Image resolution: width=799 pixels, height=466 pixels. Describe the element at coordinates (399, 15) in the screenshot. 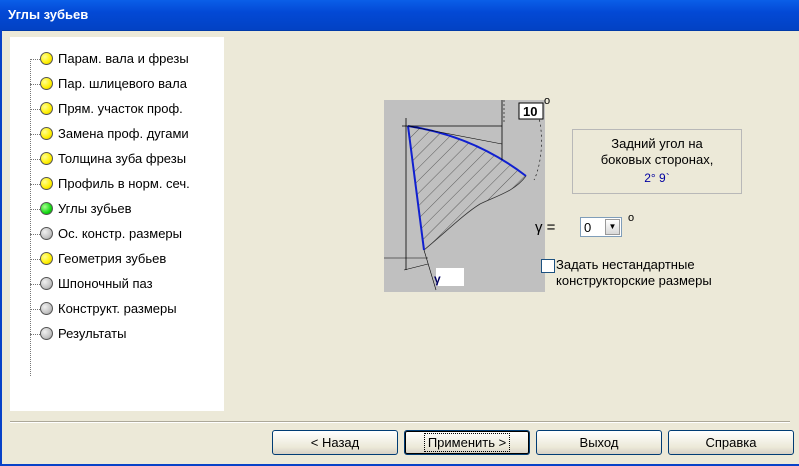

I see `title-bar: Углы зубьев` at that location.